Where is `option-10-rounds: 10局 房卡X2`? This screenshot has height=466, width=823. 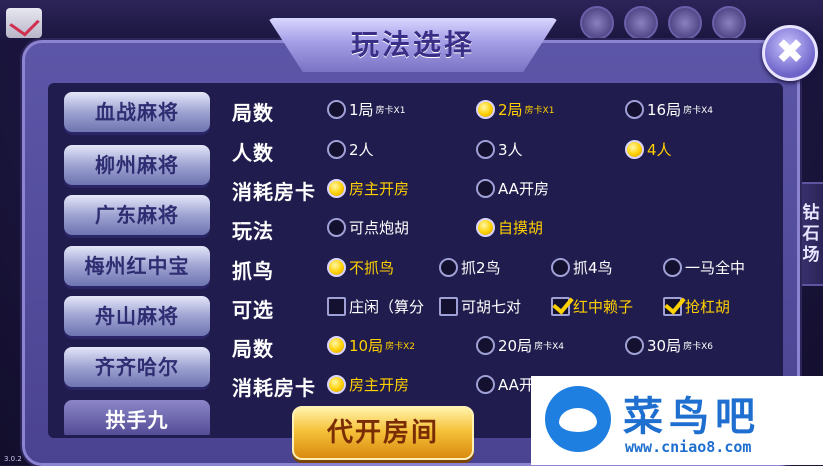 option-10-rounds: 10局 房卡X2 is located at coordinates (371, 345).